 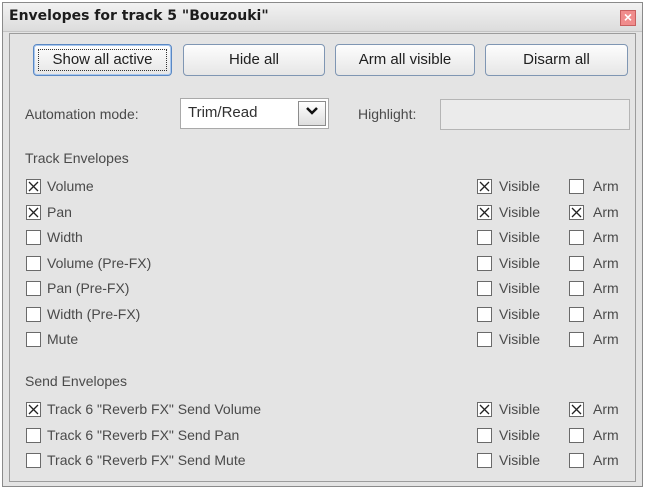 I want to click on envelope-name: Track 6 "Reverb FX" Send Pan, so click(x=143, y=434).